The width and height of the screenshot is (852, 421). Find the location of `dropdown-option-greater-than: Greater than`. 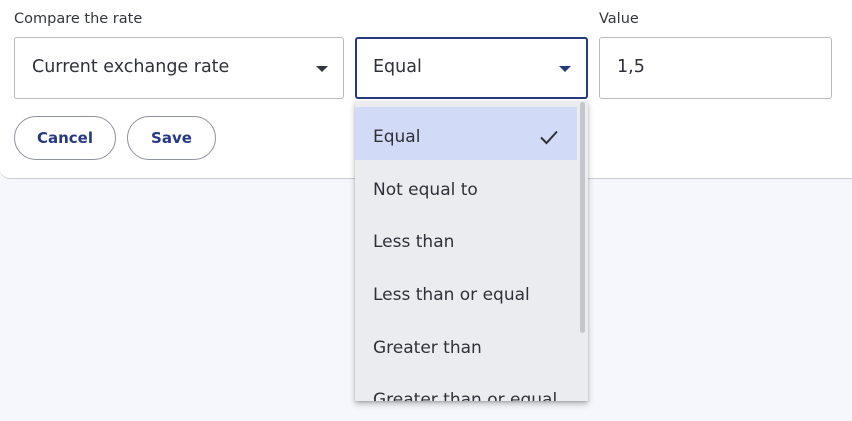

dropdown-option-greater-than: Greater than is located at coordinates (466, 344).